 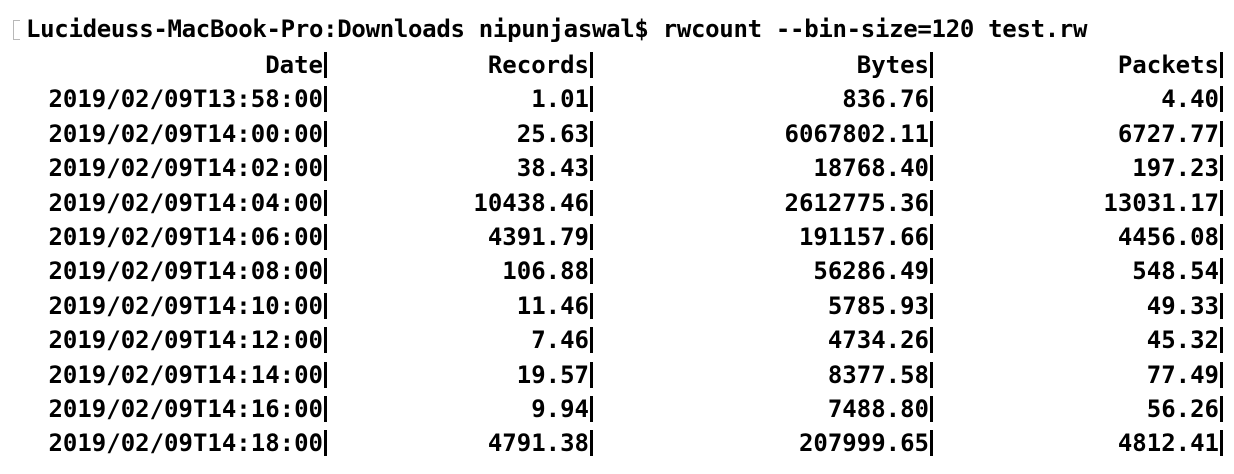 I want to click on cell-bytes: 4734.26, so click(x=878, y=340).